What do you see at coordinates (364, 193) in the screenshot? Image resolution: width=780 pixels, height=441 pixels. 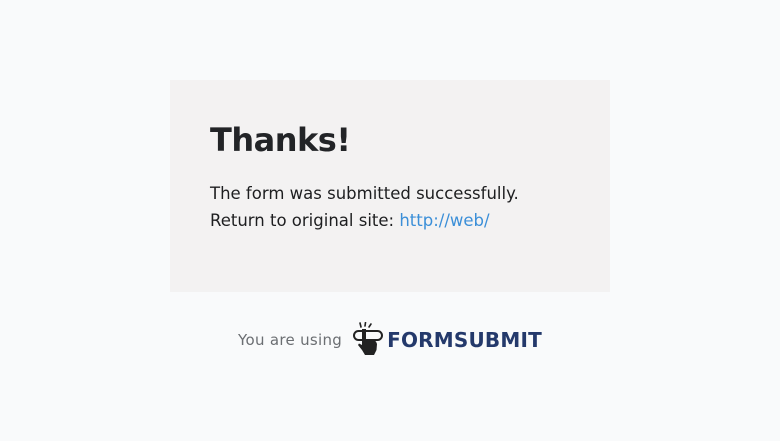 I see `success-message: The form was submitted successfully.` at bounding box center [364, 193].